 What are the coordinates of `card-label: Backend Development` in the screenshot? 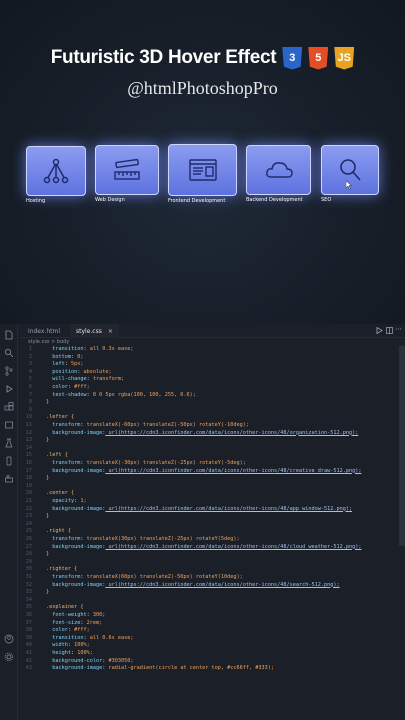 It's located at (274, 200).